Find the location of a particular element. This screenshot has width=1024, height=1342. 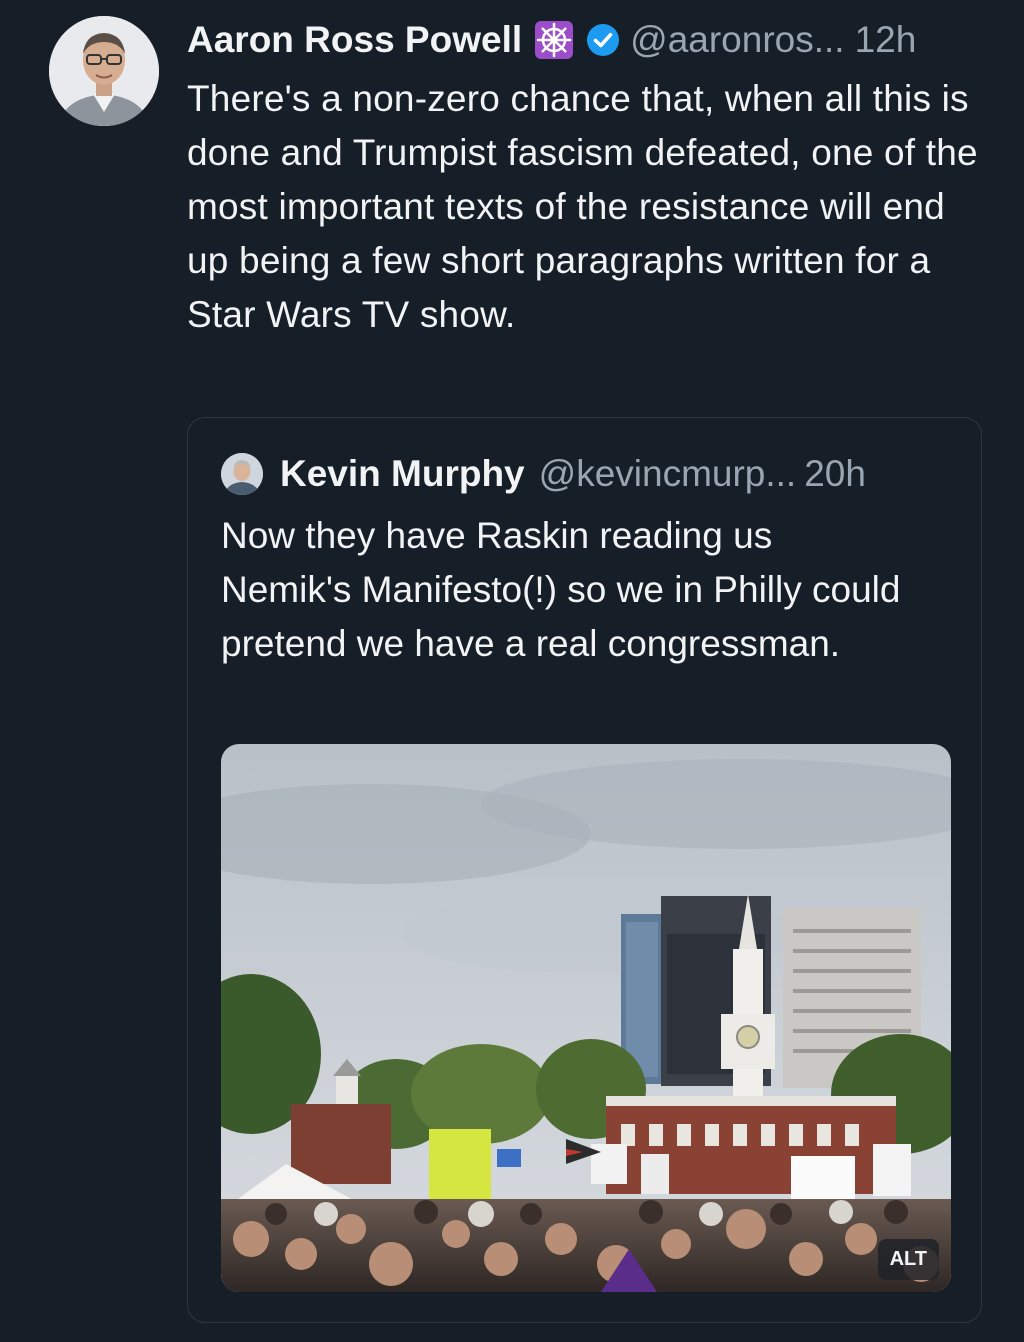

verified-check-icon is located at coordinates (603, 40).